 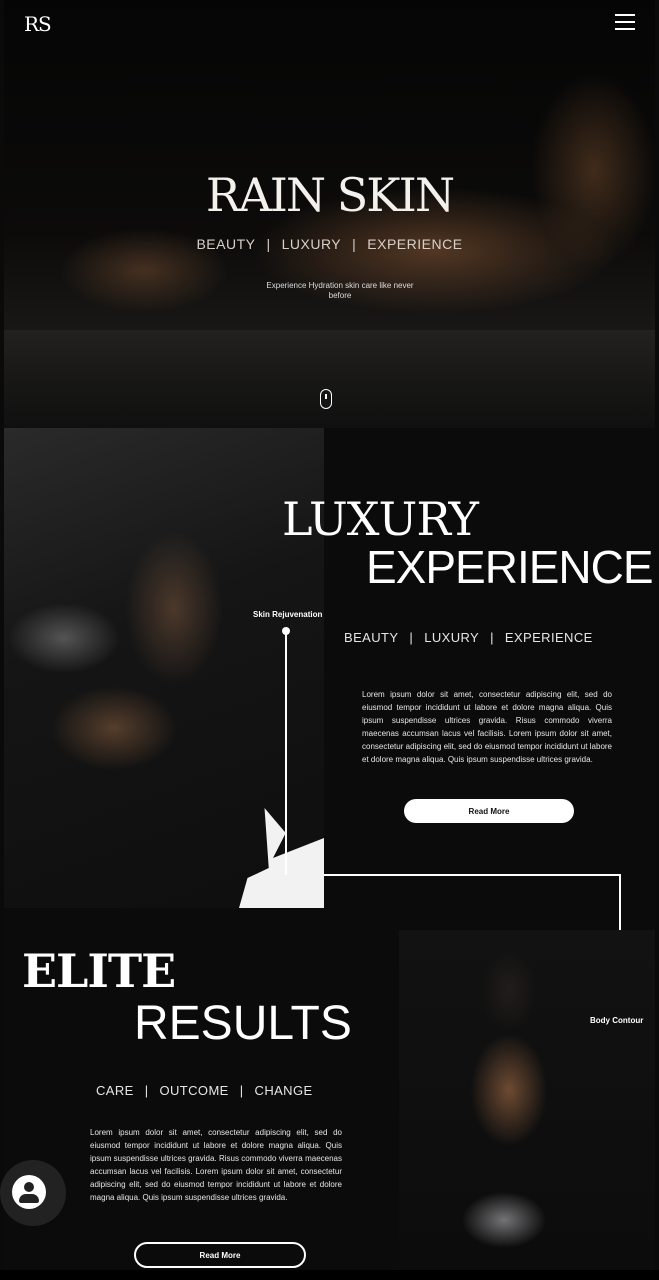 I want to click on elite-tagline: CARE | OUTCOME | CHANGE, so click(x=204, y=1090).